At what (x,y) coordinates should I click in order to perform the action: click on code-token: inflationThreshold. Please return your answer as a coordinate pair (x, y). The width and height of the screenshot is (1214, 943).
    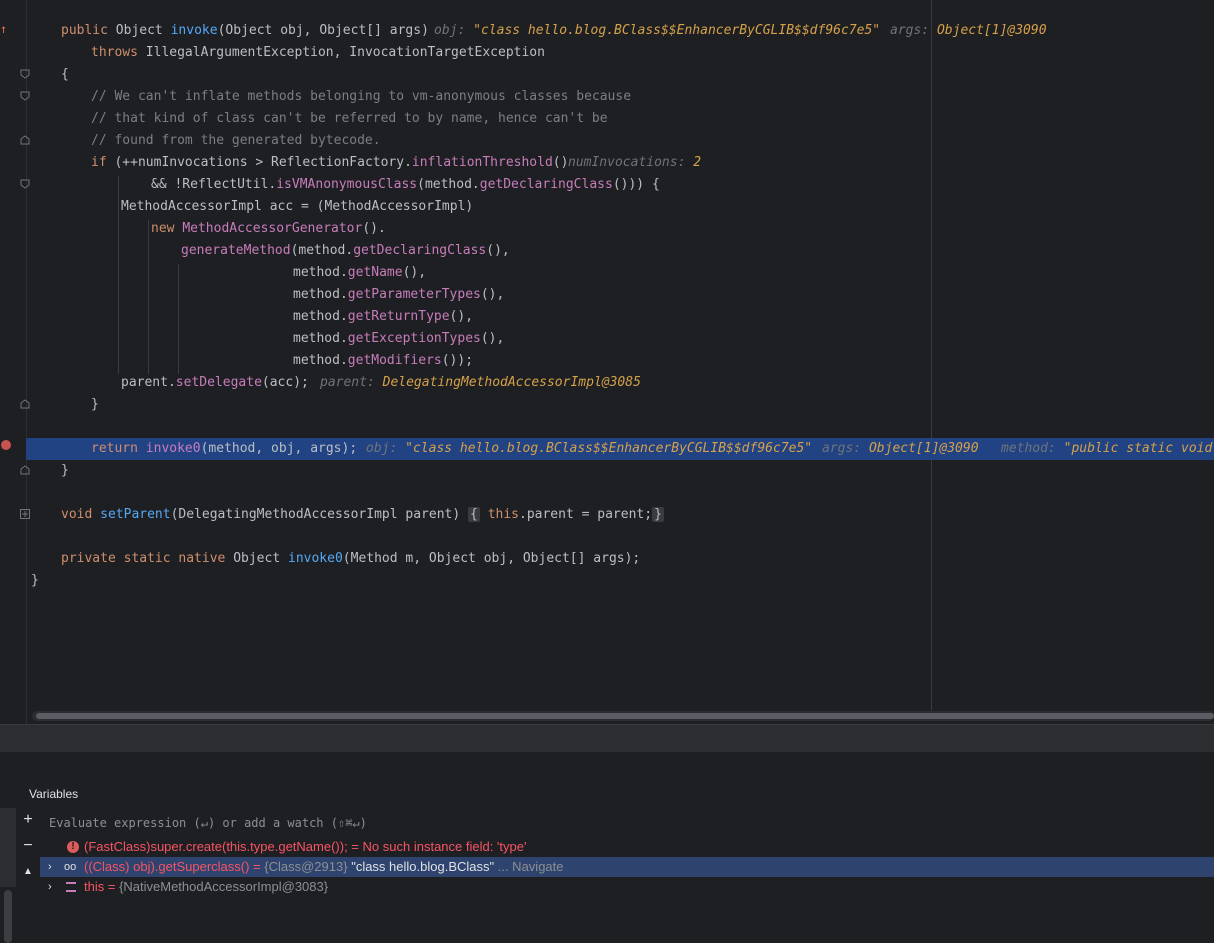
    Looking at the image, I should click on (482, 162).